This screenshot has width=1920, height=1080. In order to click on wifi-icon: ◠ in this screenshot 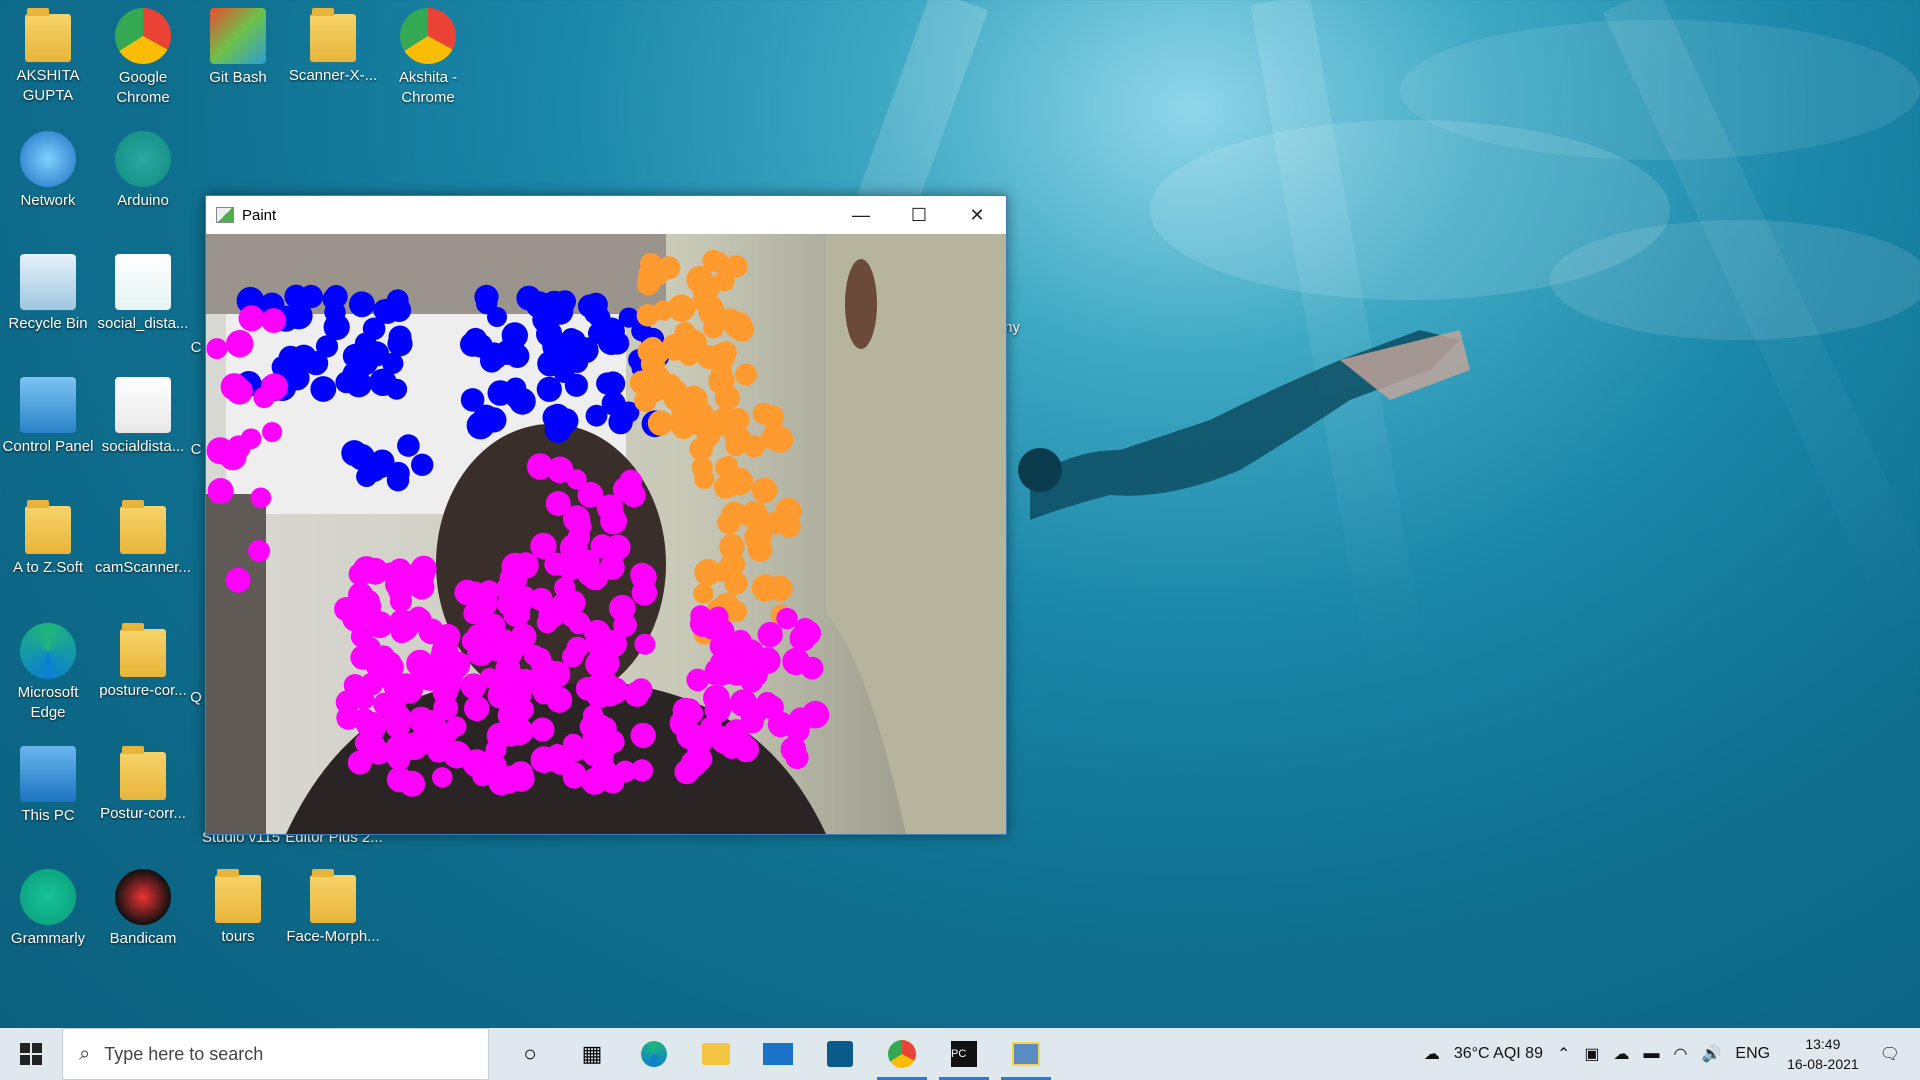, I will do `click(1681, 1054)`.